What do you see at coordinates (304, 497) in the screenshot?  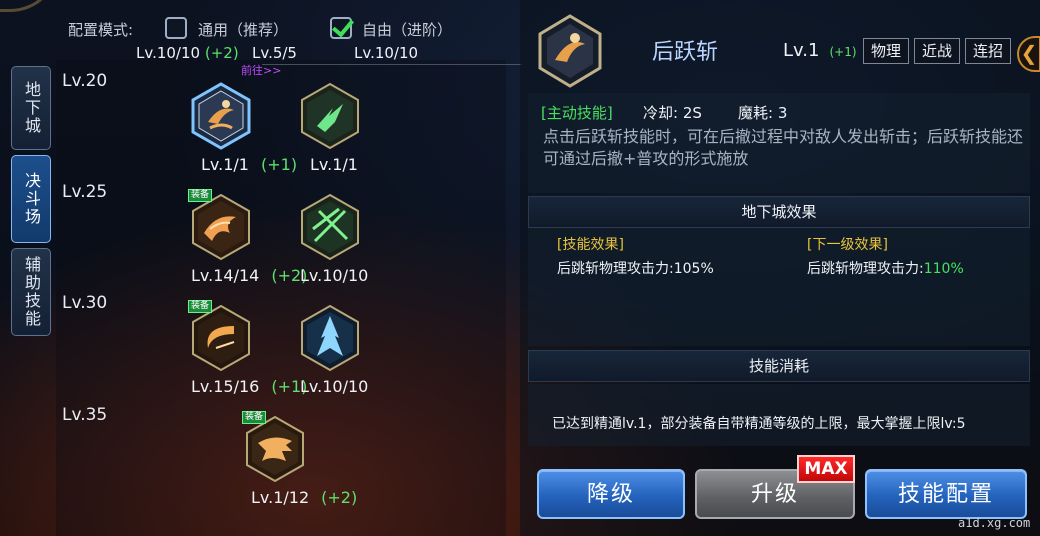 I see `skill-level-label: Lv.1/12 (+2)` at bounding box center [304, 497].